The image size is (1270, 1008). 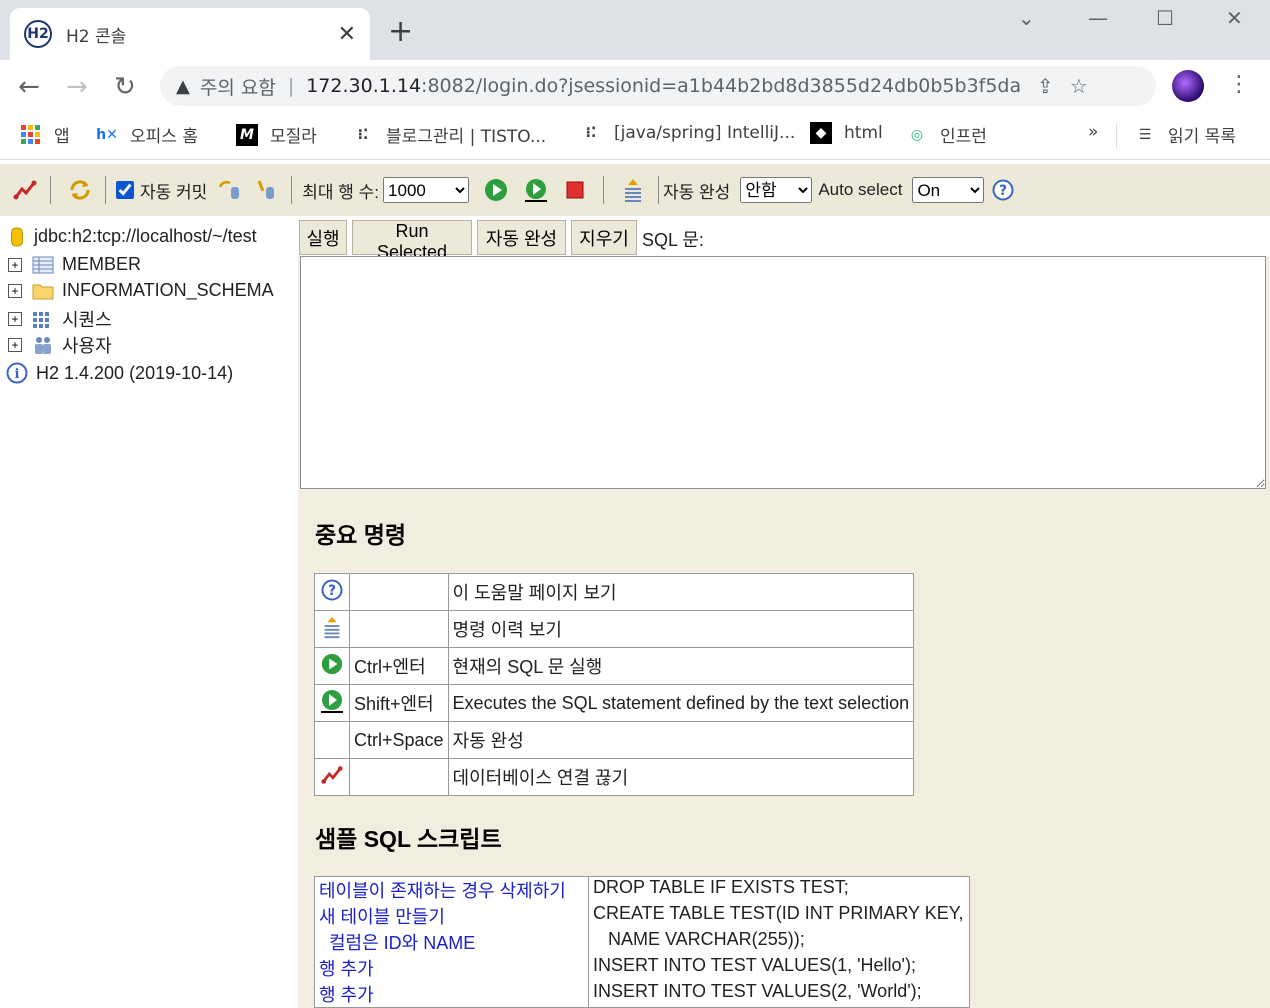 What do you see at coordinates (1045, 86) in the screenshot?
I see `share-icon: ⇪` at bounding box center [1045, 86].